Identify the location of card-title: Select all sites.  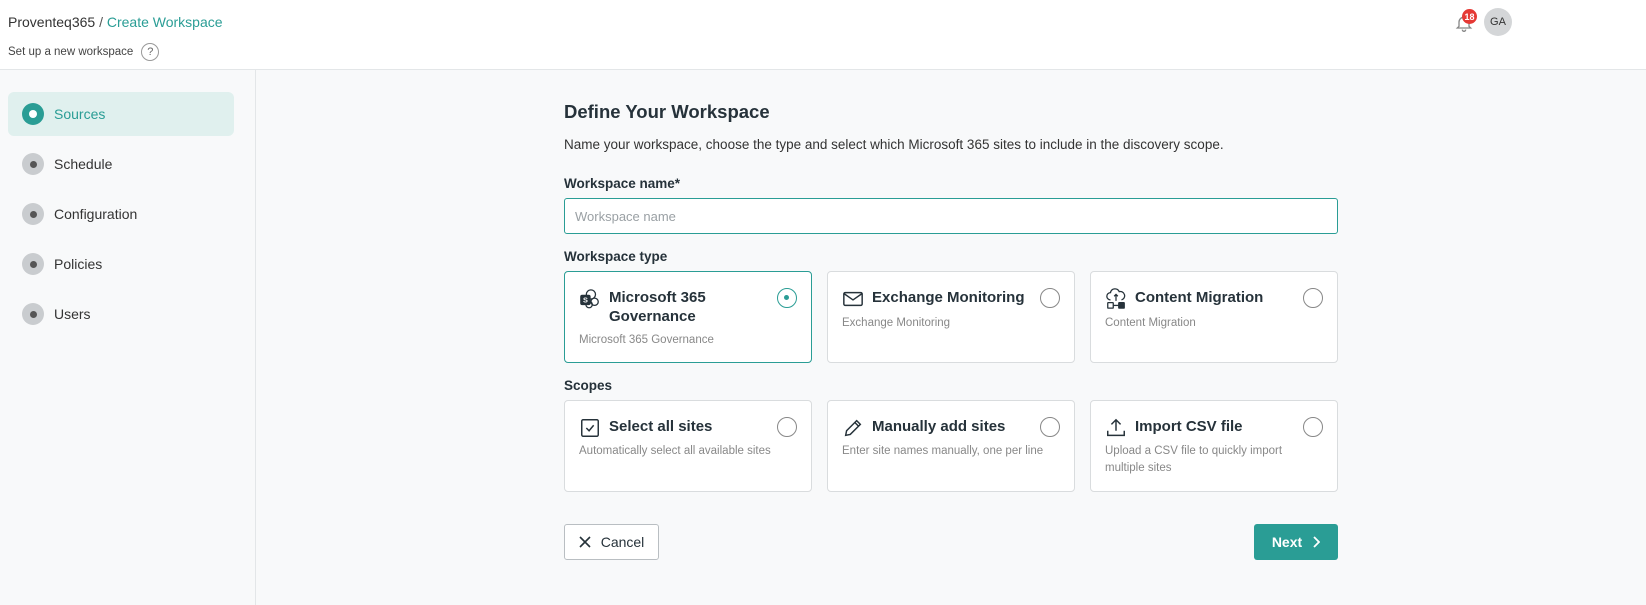
(661, 426).